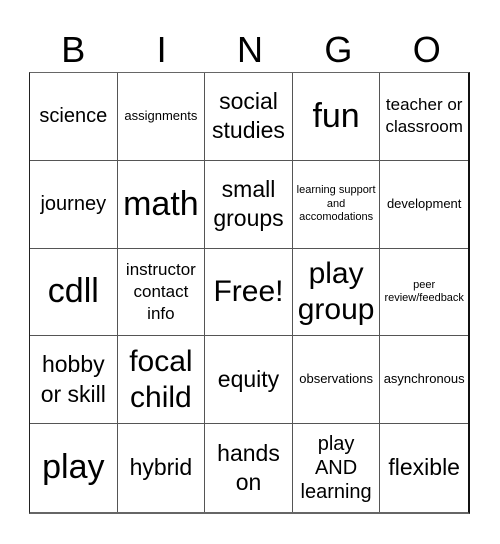 The image size is (500, 544). I want to click on bingo-cell: hands on, so click(249, 468).